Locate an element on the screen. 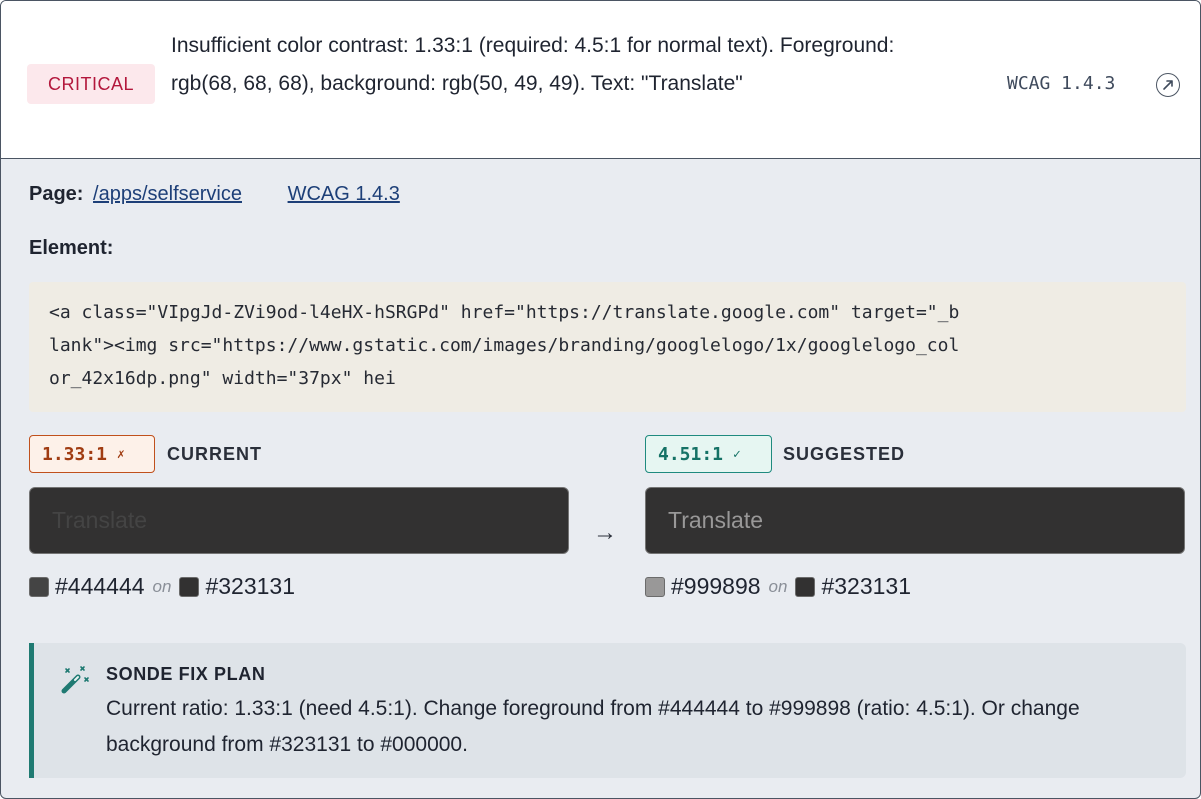 The height and width of the screenshot is (799, 1201). magic-wand-icon is located at coordinates (75, 680).